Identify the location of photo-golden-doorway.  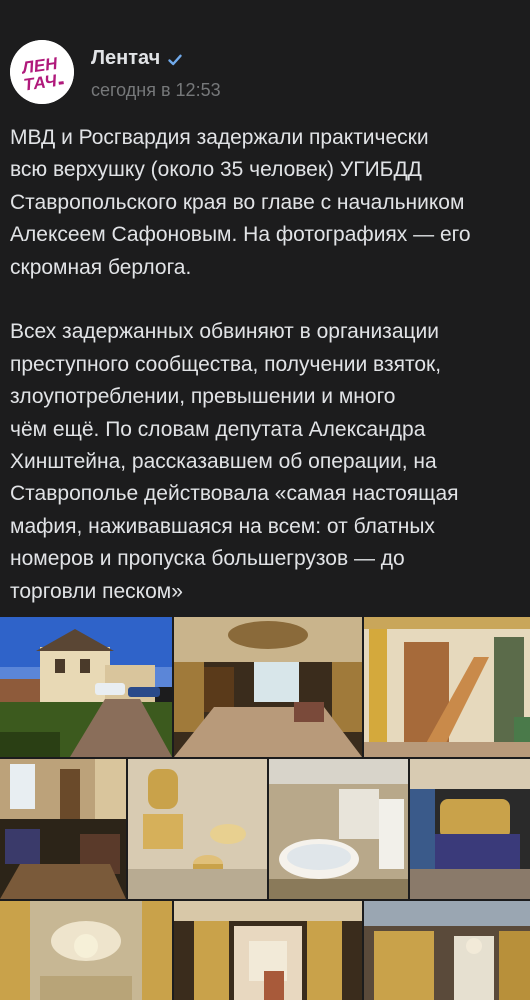
(268, 950).